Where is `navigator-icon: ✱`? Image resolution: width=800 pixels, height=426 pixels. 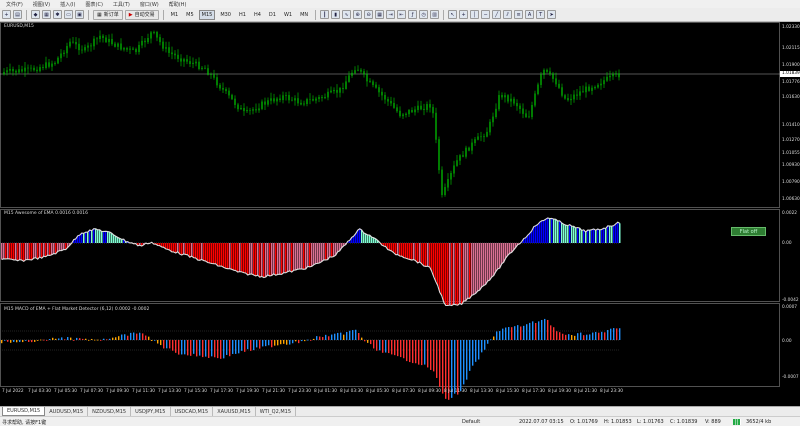
navigator-icon: ✱ is located at coordinates (57, 14).